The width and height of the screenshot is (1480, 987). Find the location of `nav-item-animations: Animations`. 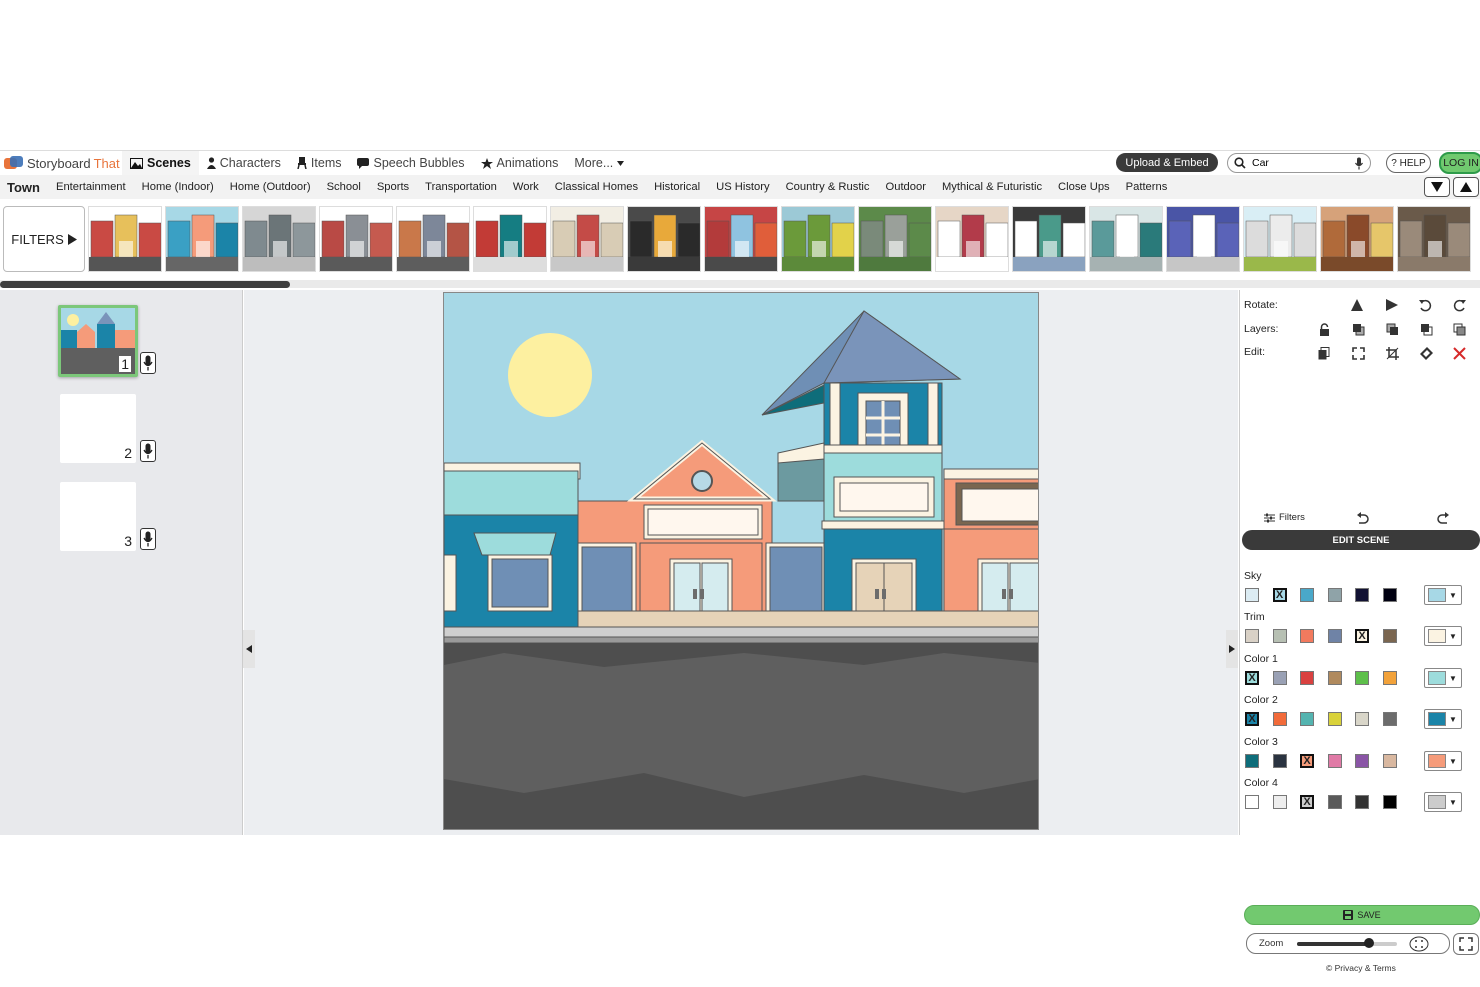

nav-item-animations: Animations is located at coordinates (520, 163).